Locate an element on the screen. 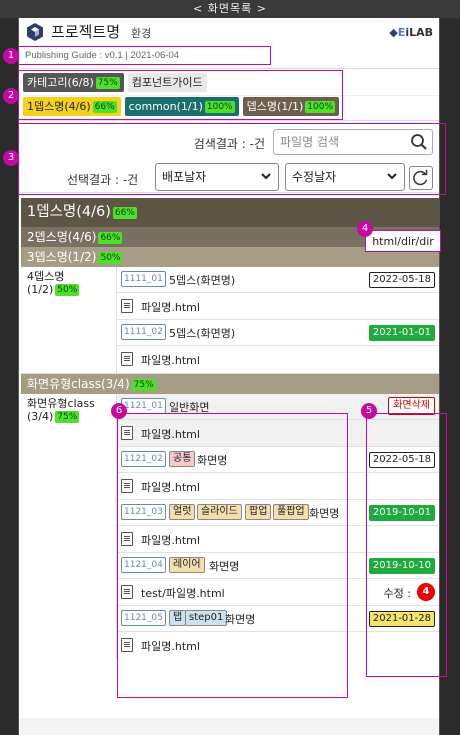 Image resolution: width=460 pixels, height=735 pixels. publishing-guide-info: Publishing Guide : v0.1 | 2021-06-04 is located at coordinates (102, 55).